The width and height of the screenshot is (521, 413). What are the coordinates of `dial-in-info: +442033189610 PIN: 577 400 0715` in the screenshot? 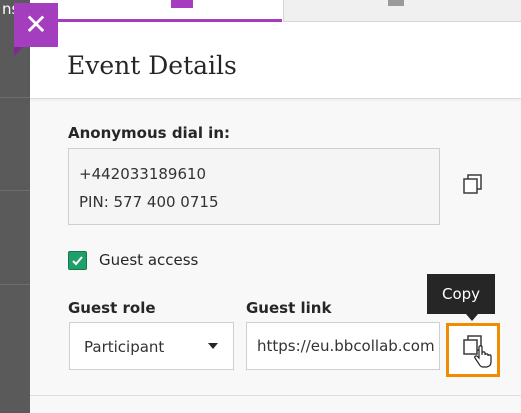 It's located at (254, 186).